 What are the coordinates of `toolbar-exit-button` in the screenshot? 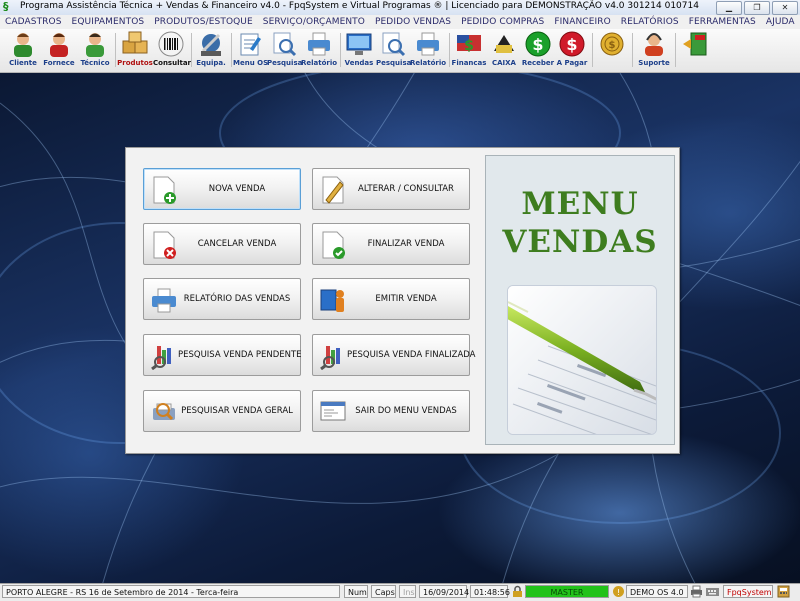 It's located at (695, 50).